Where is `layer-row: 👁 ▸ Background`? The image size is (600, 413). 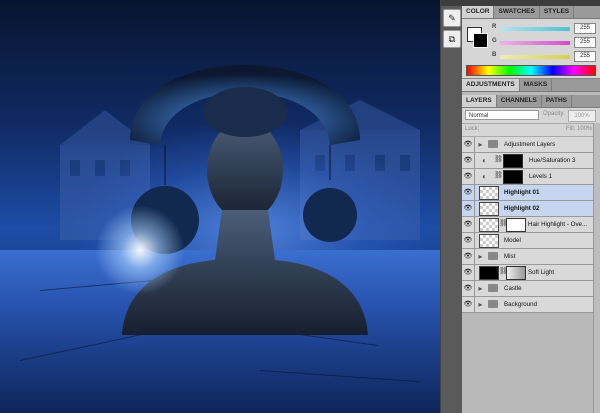
layer-row: 👁 ▸ Background is located at coordinates (531, 305).